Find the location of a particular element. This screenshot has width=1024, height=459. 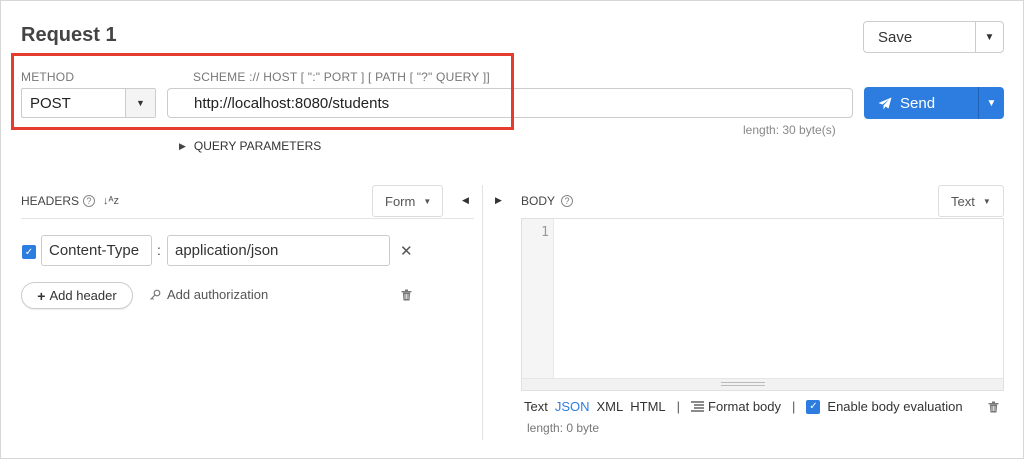

editor-resize-bar is located at coordinates (762, 384).